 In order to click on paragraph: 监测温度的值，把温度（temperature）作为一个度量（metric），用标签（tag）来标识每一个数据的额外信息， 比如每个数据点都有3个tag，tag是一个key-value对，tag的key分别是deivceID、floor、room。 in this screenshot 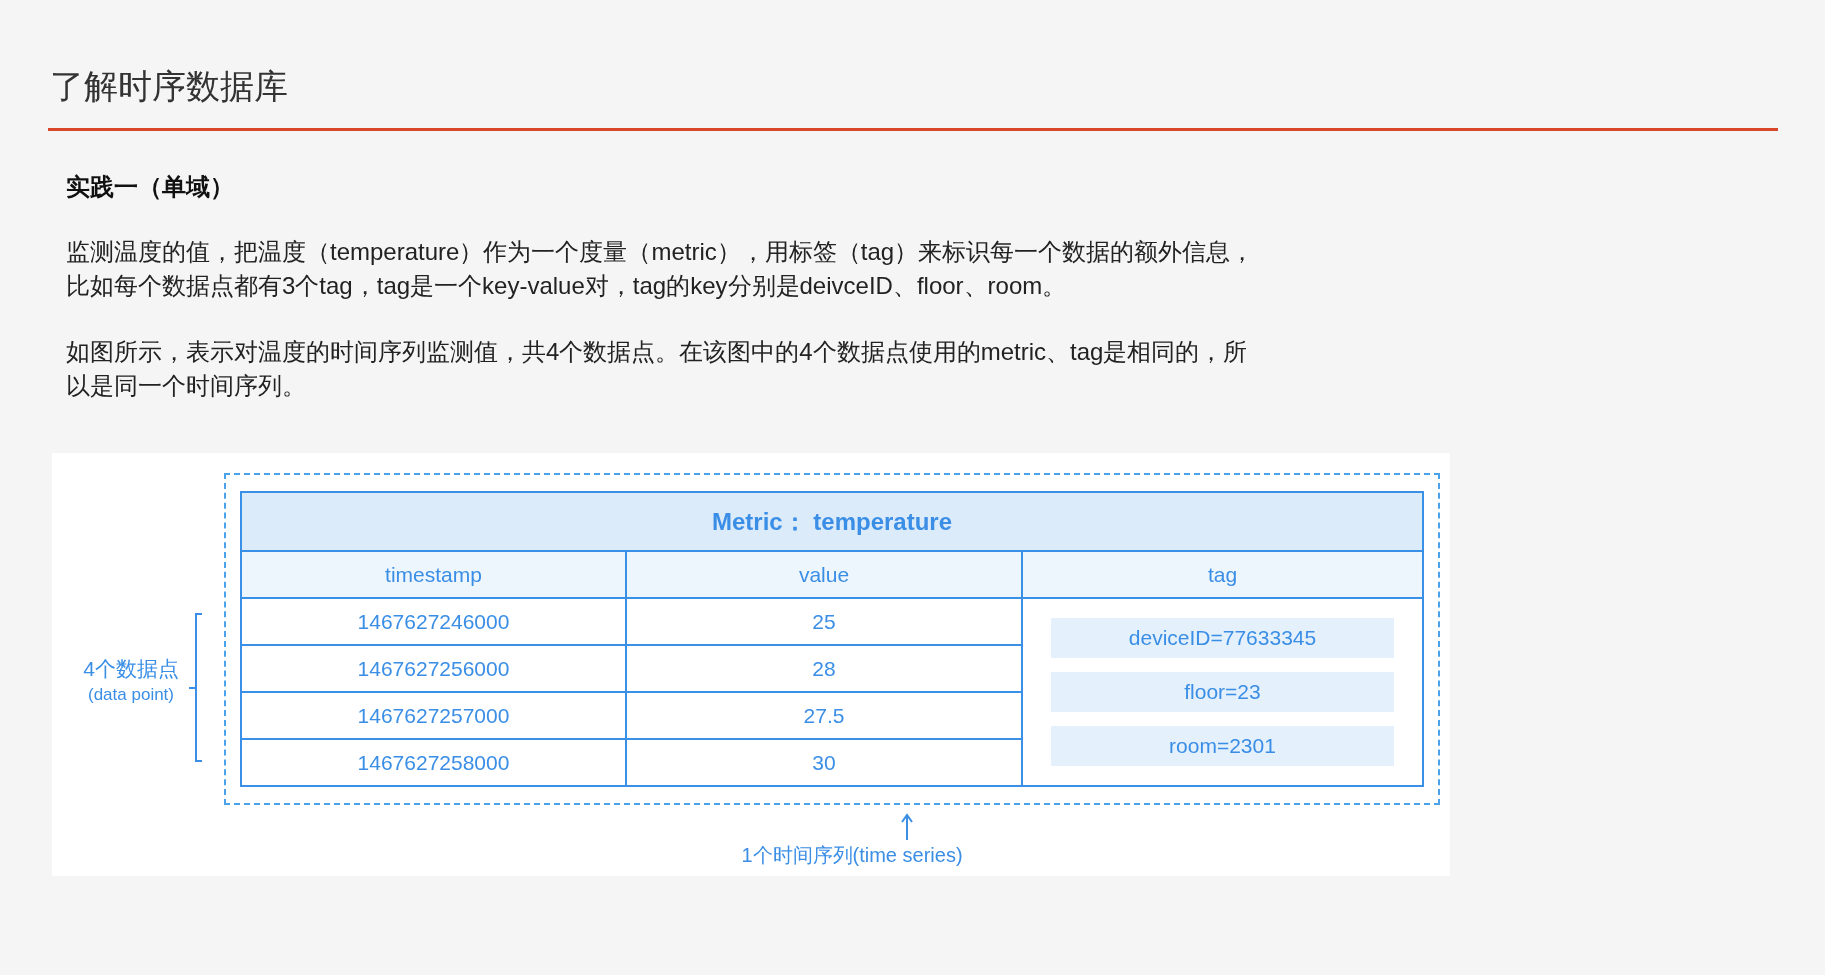, I will do `click(661, 269)`.